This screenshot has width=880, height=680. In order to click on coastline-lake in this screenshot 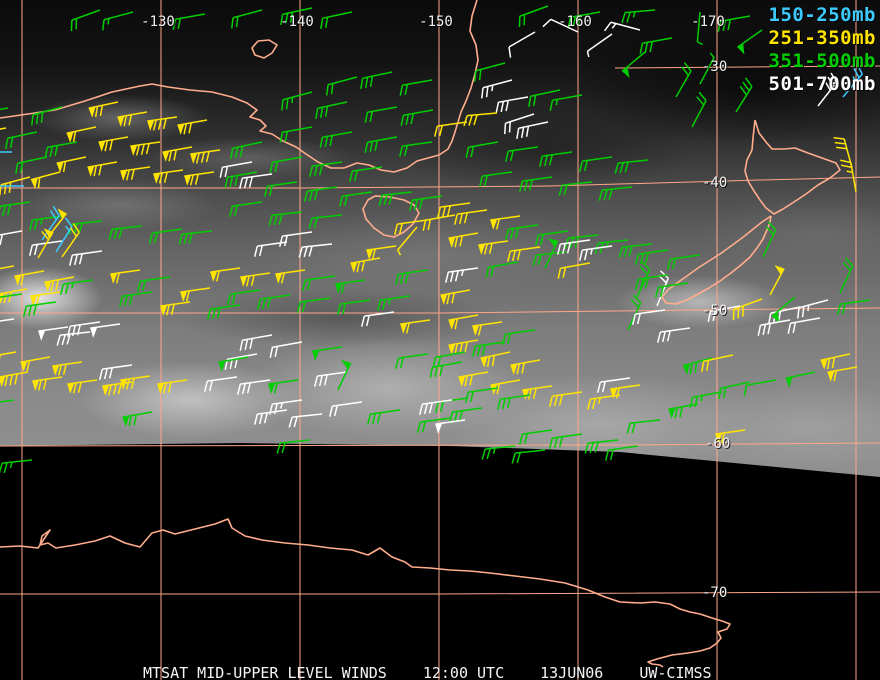, I will do `click(264, 49)`.